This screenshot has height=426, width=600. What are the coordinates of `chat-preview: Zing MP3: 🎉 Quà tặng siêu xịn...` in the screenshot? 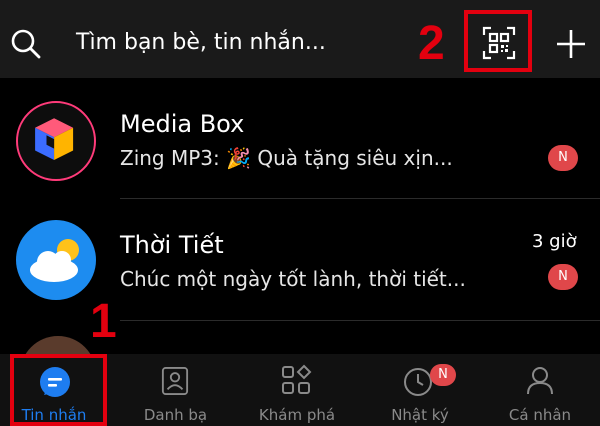 It's located at (286, 158).